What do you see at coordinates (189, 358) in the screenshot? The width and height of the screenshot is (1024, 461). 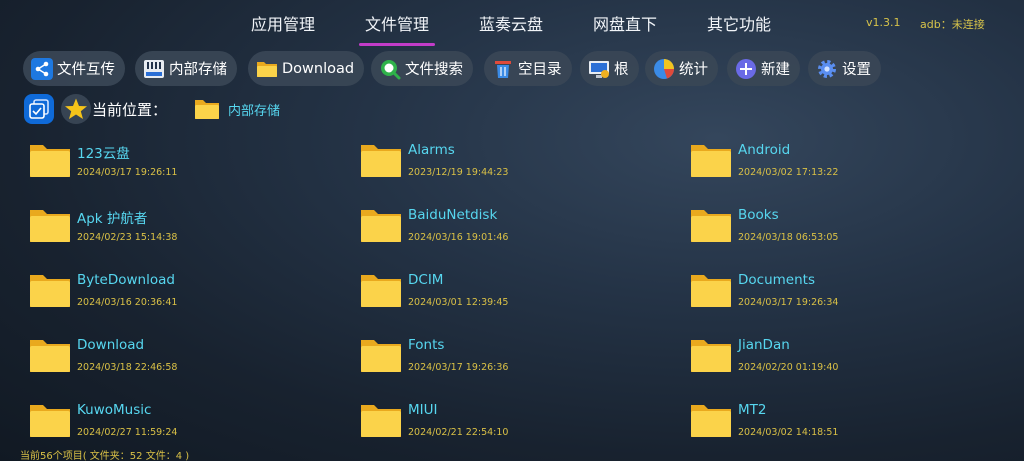 I see `list-item: Download 2024/03/18 22:46:58` at bounding box center [189, 358].